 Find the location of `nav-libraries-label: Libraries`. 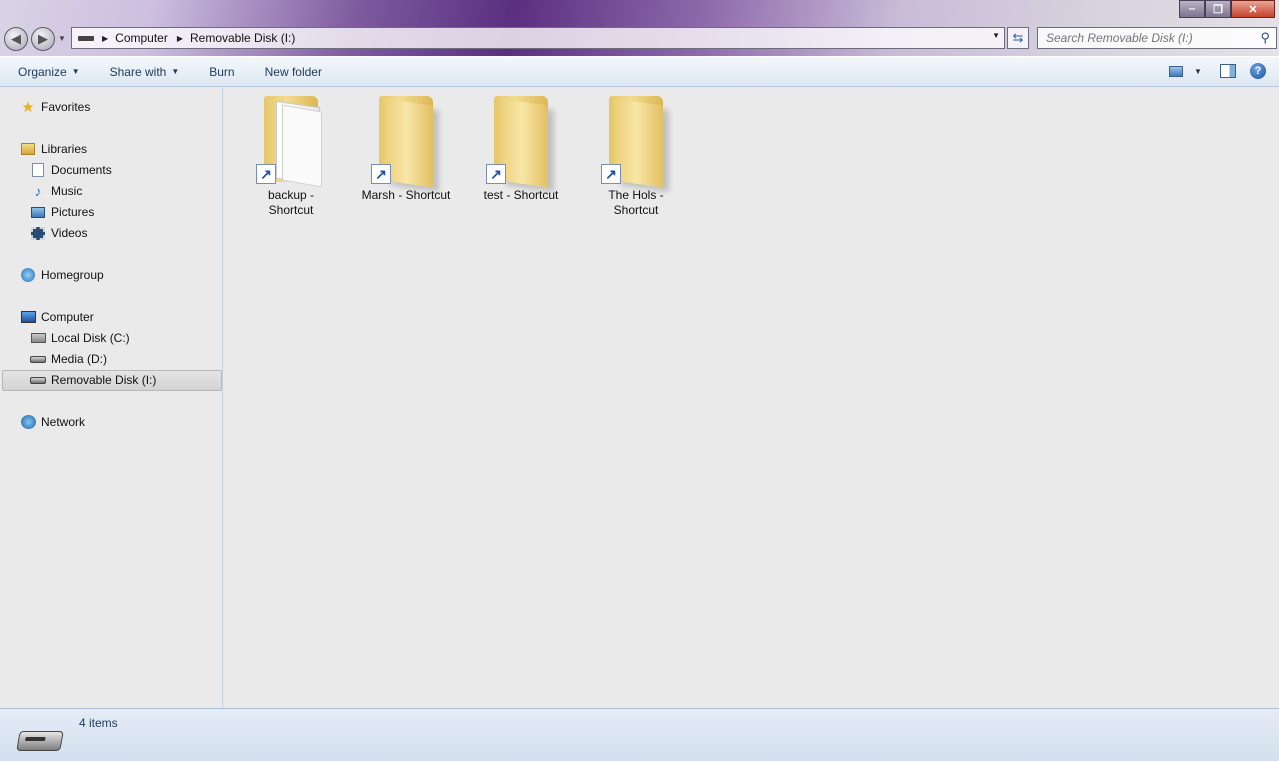

nav-libraries-label: Libraries is located at coordinates (64, 149).